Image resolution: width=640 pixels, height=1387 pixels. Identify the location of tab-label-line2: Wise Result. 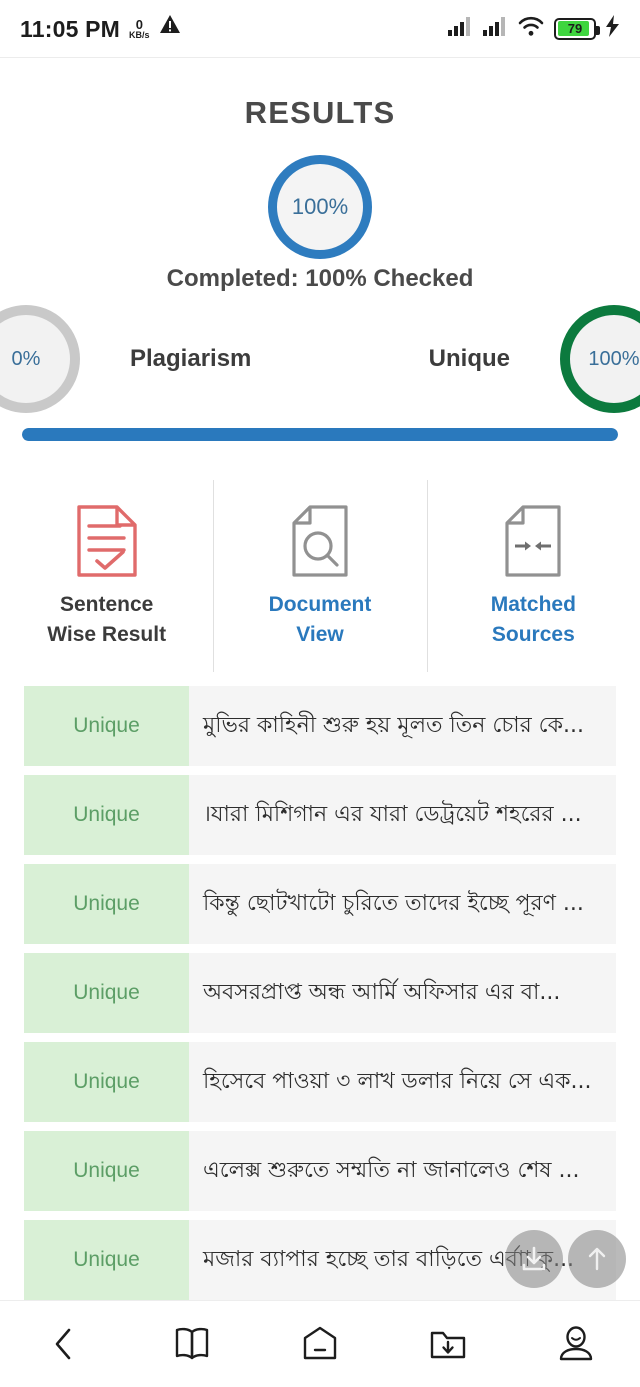
(107, 634).